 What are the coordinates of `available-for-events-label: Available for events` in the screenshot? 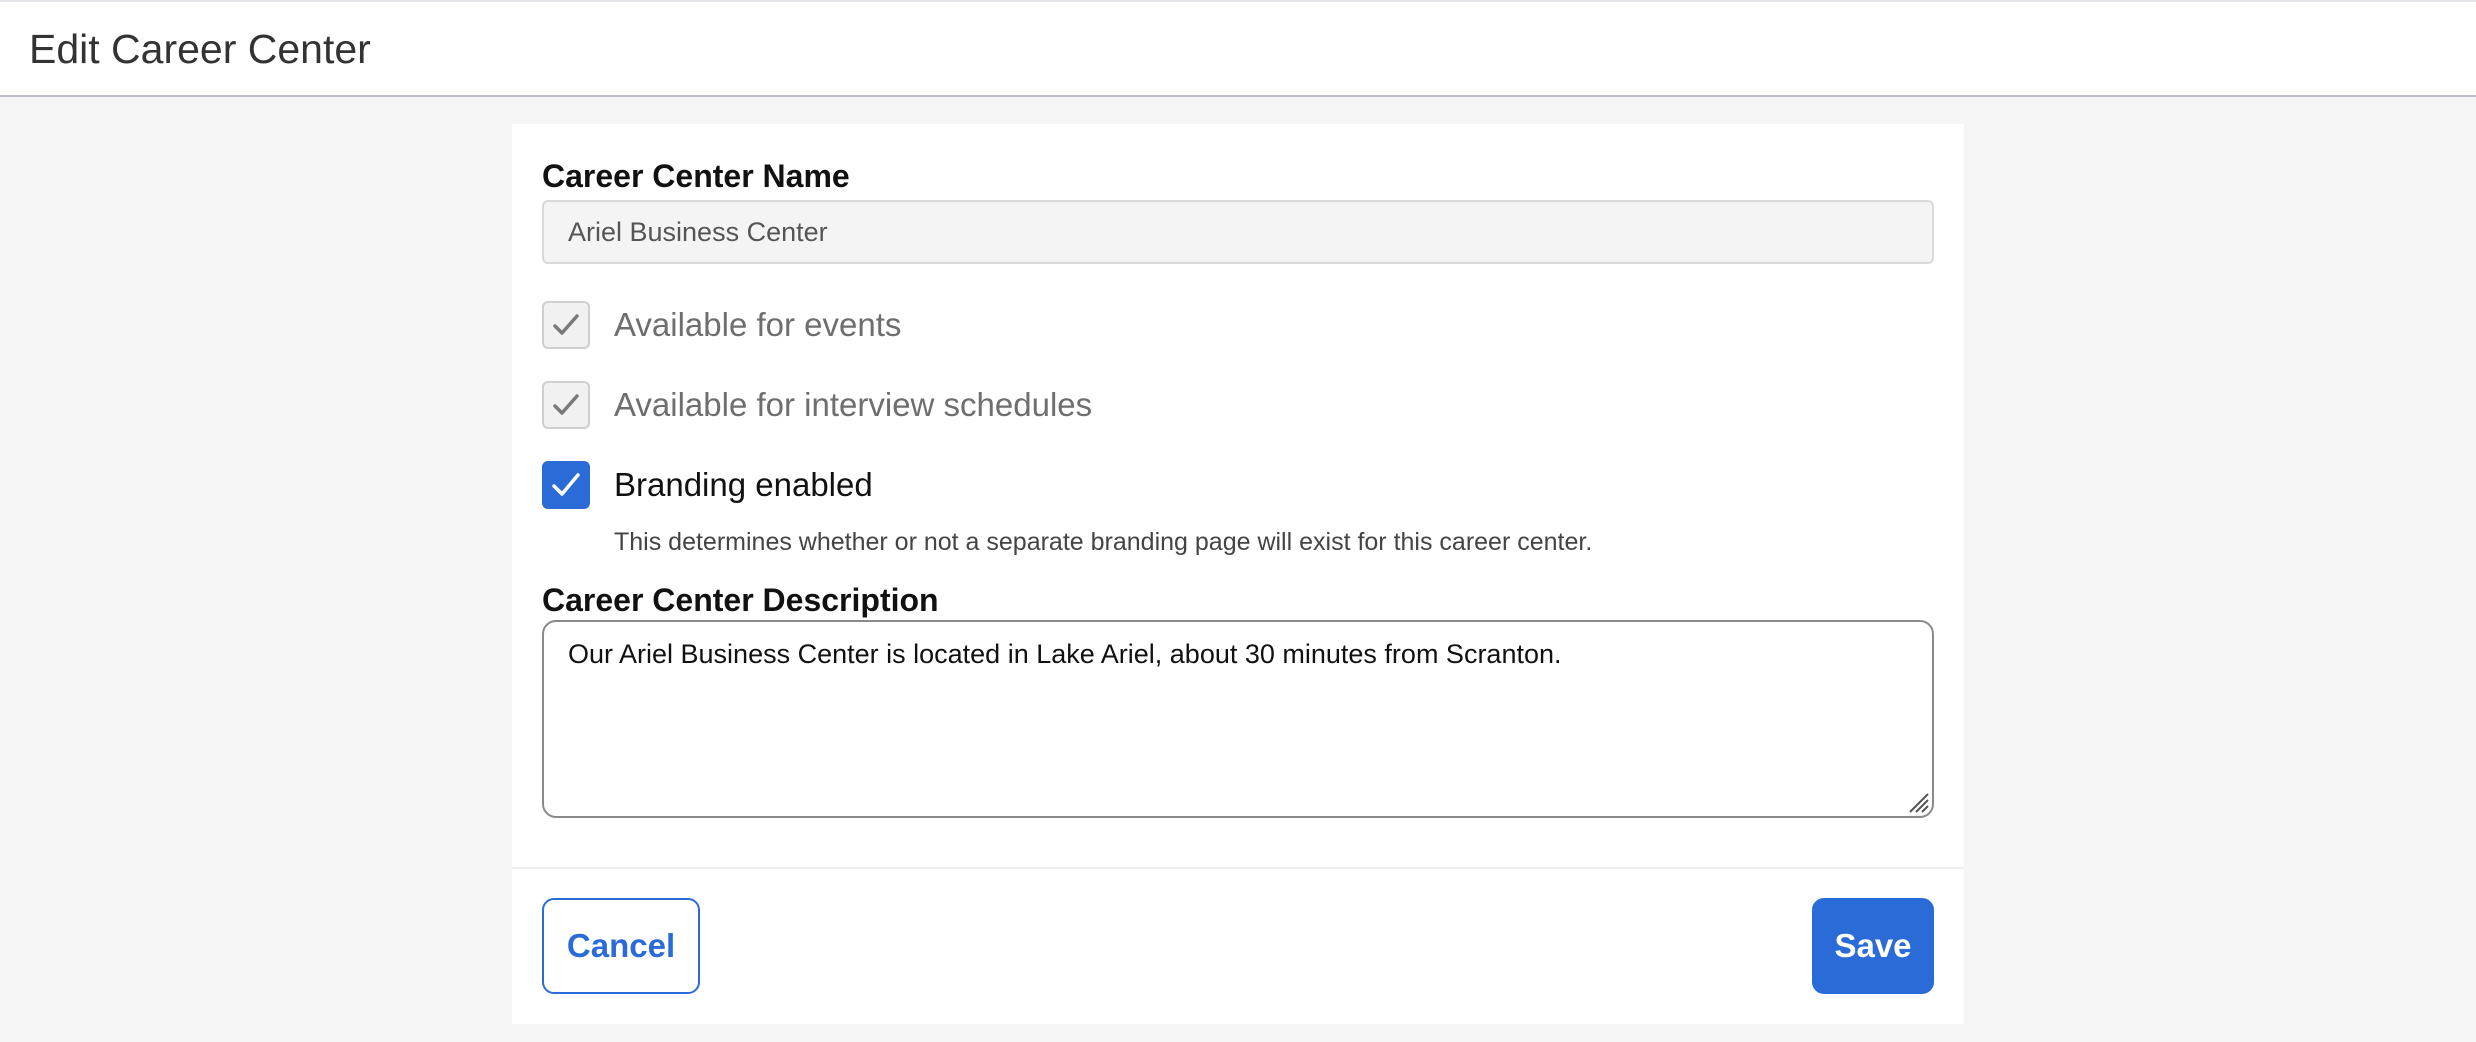 It's located at (758, 324).